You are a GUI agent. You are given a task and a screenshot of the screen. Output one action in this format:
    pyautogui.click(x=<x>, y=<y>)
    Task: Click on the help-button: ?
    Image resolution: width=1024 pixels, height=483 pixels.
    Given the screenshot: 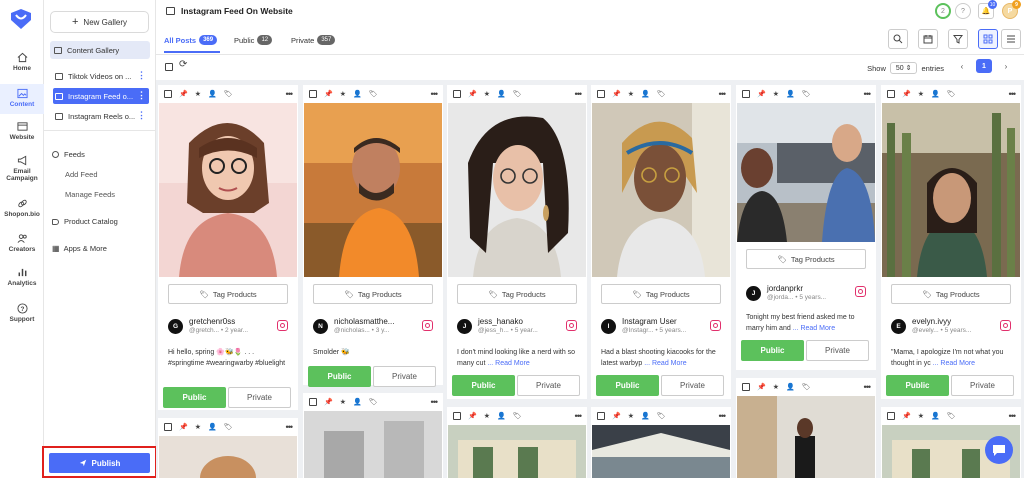 What is the action you would take?
    pyautogui.click(x=963, y=11)
    